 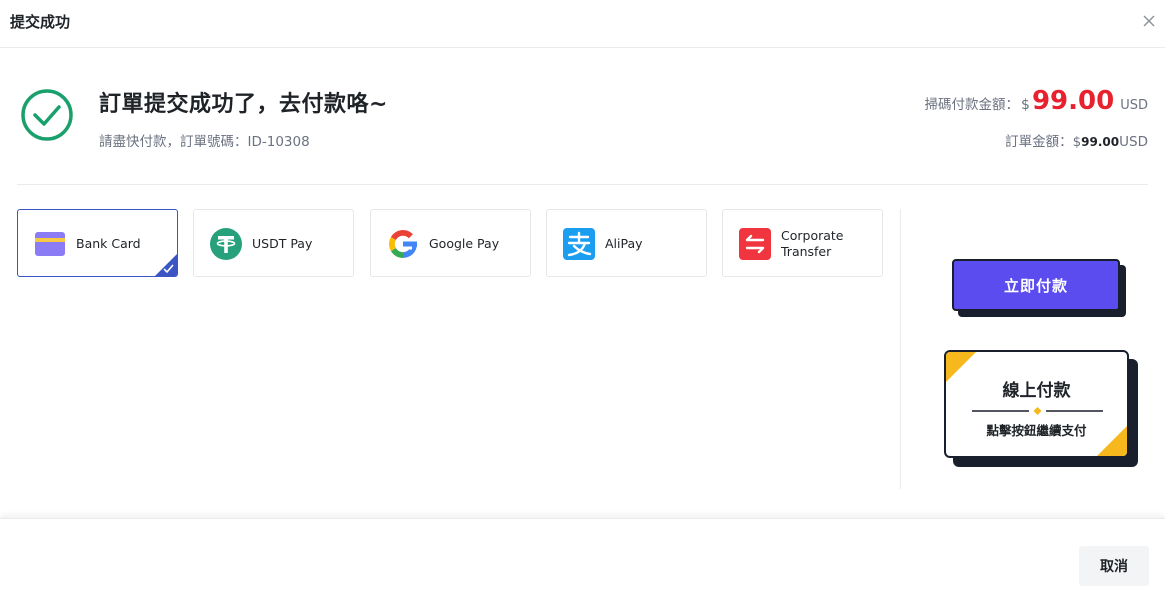 I want to click on vertical-separator, so click(x=900, y=349).